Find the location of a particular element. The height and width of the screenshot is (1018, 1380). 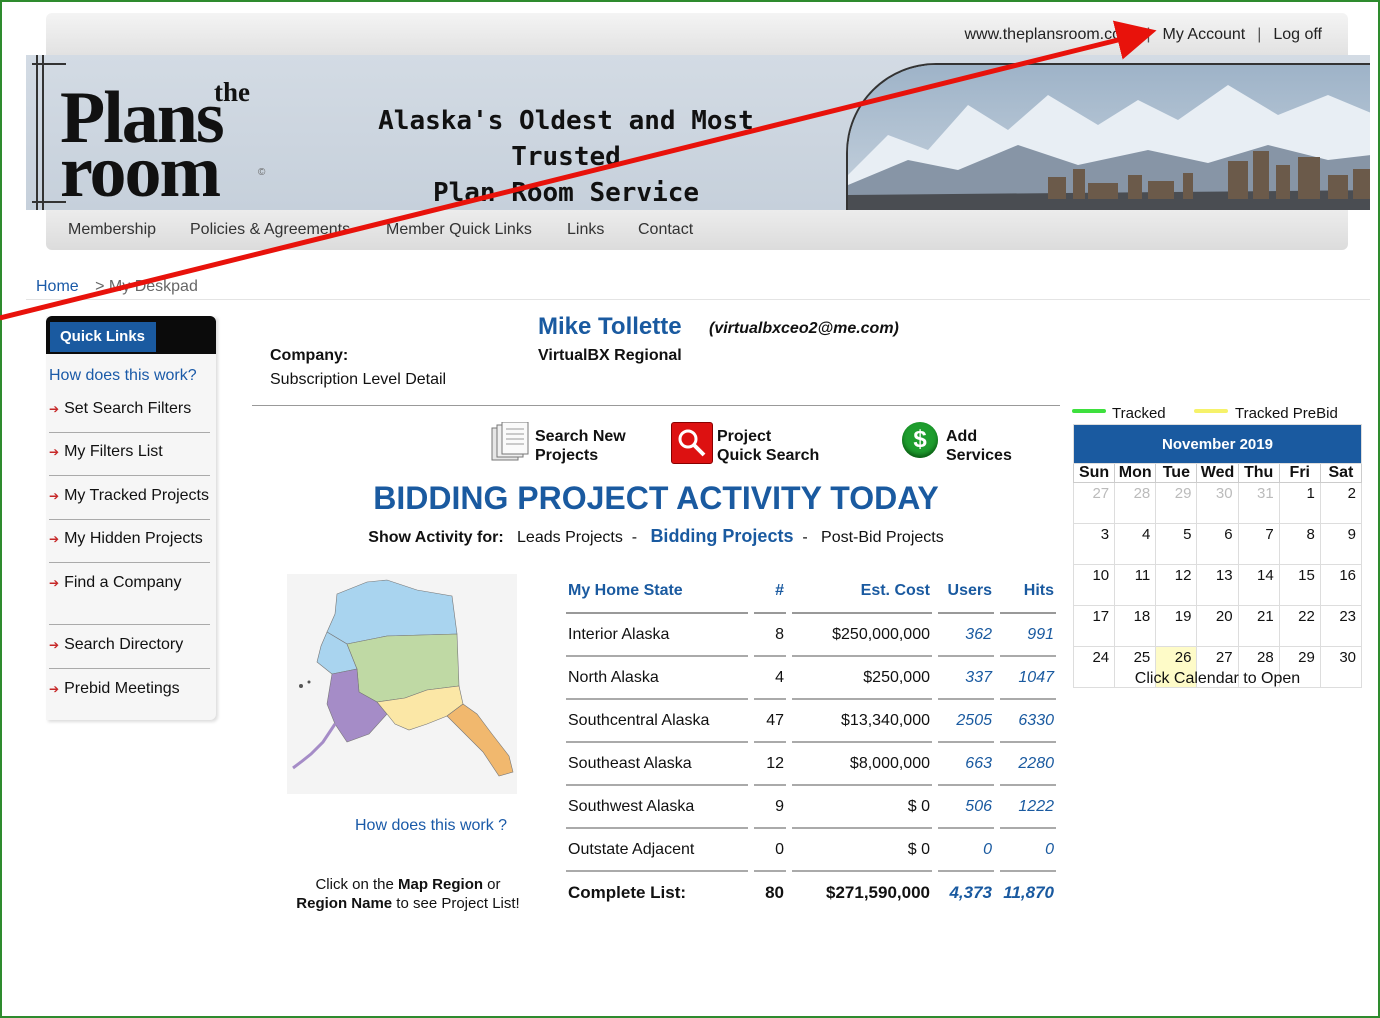

calendar-day: 14 is located at coordinates (1258, 585).